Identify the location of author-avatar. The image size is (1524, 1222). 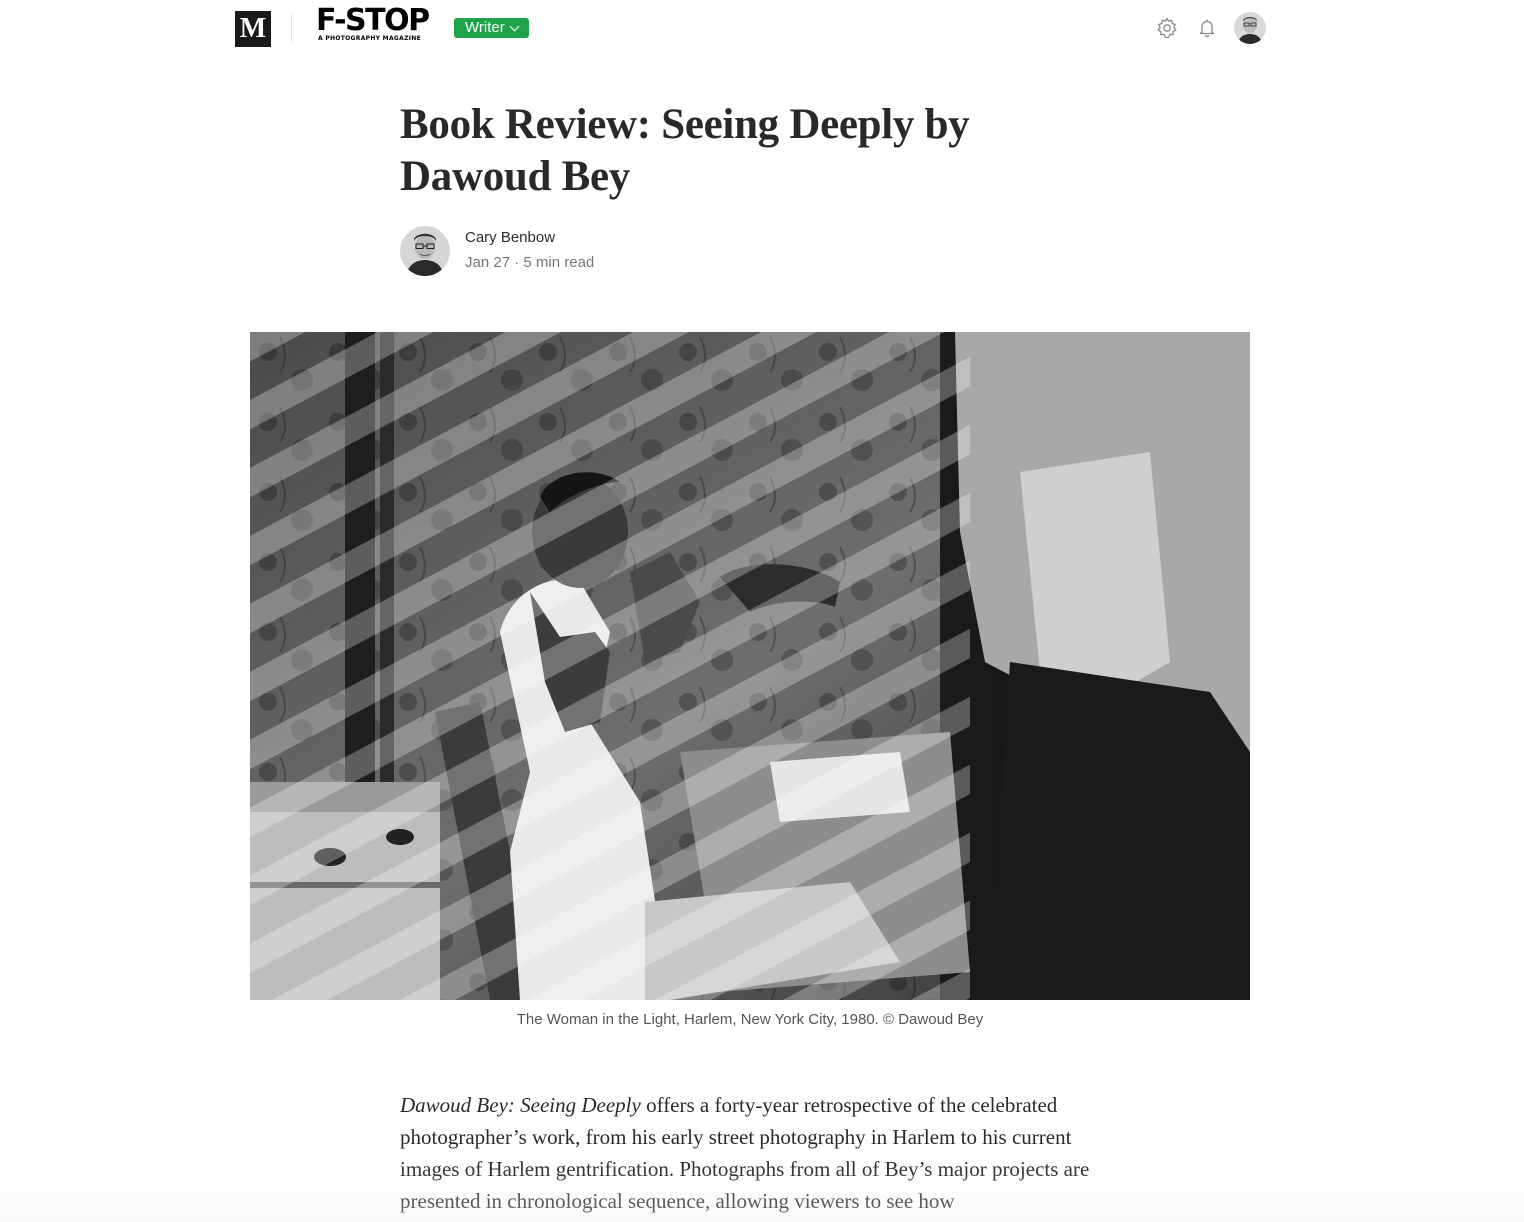
(425, 251).